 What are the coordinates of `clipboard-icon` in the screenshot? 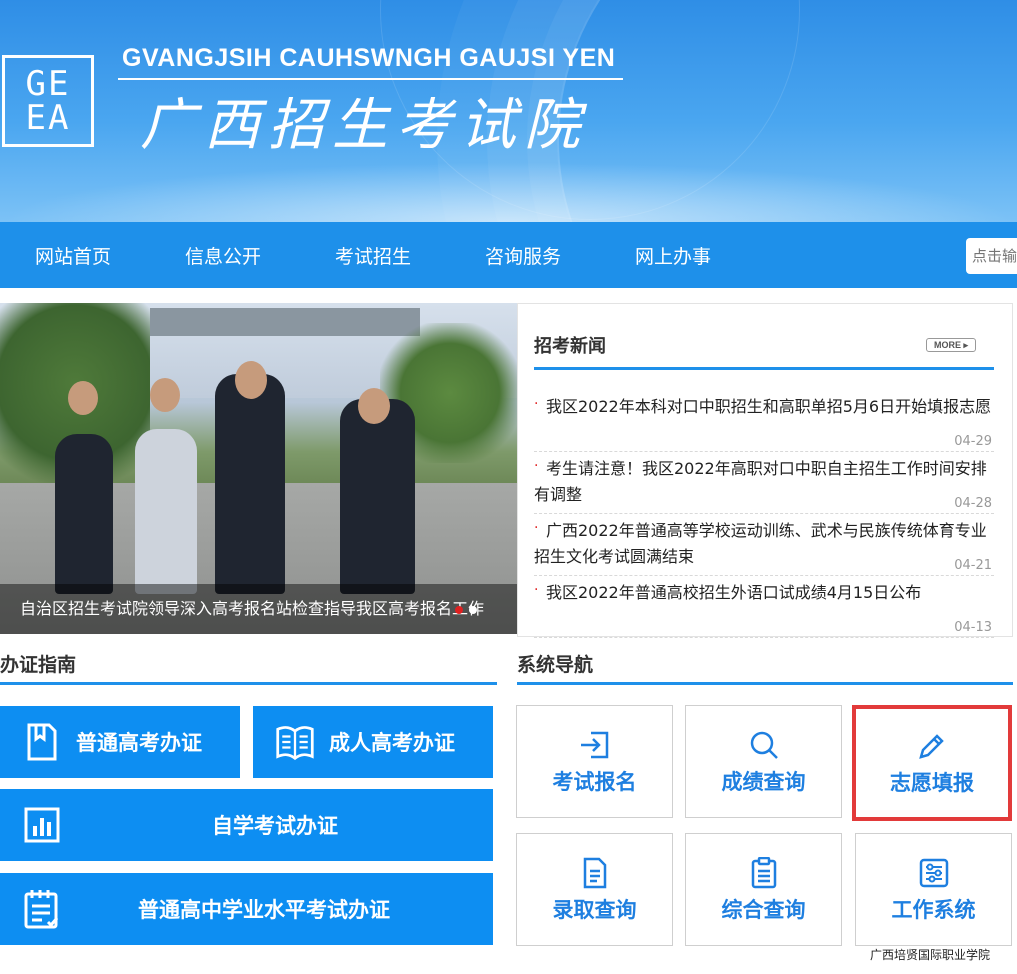 It's located at (764, 873).